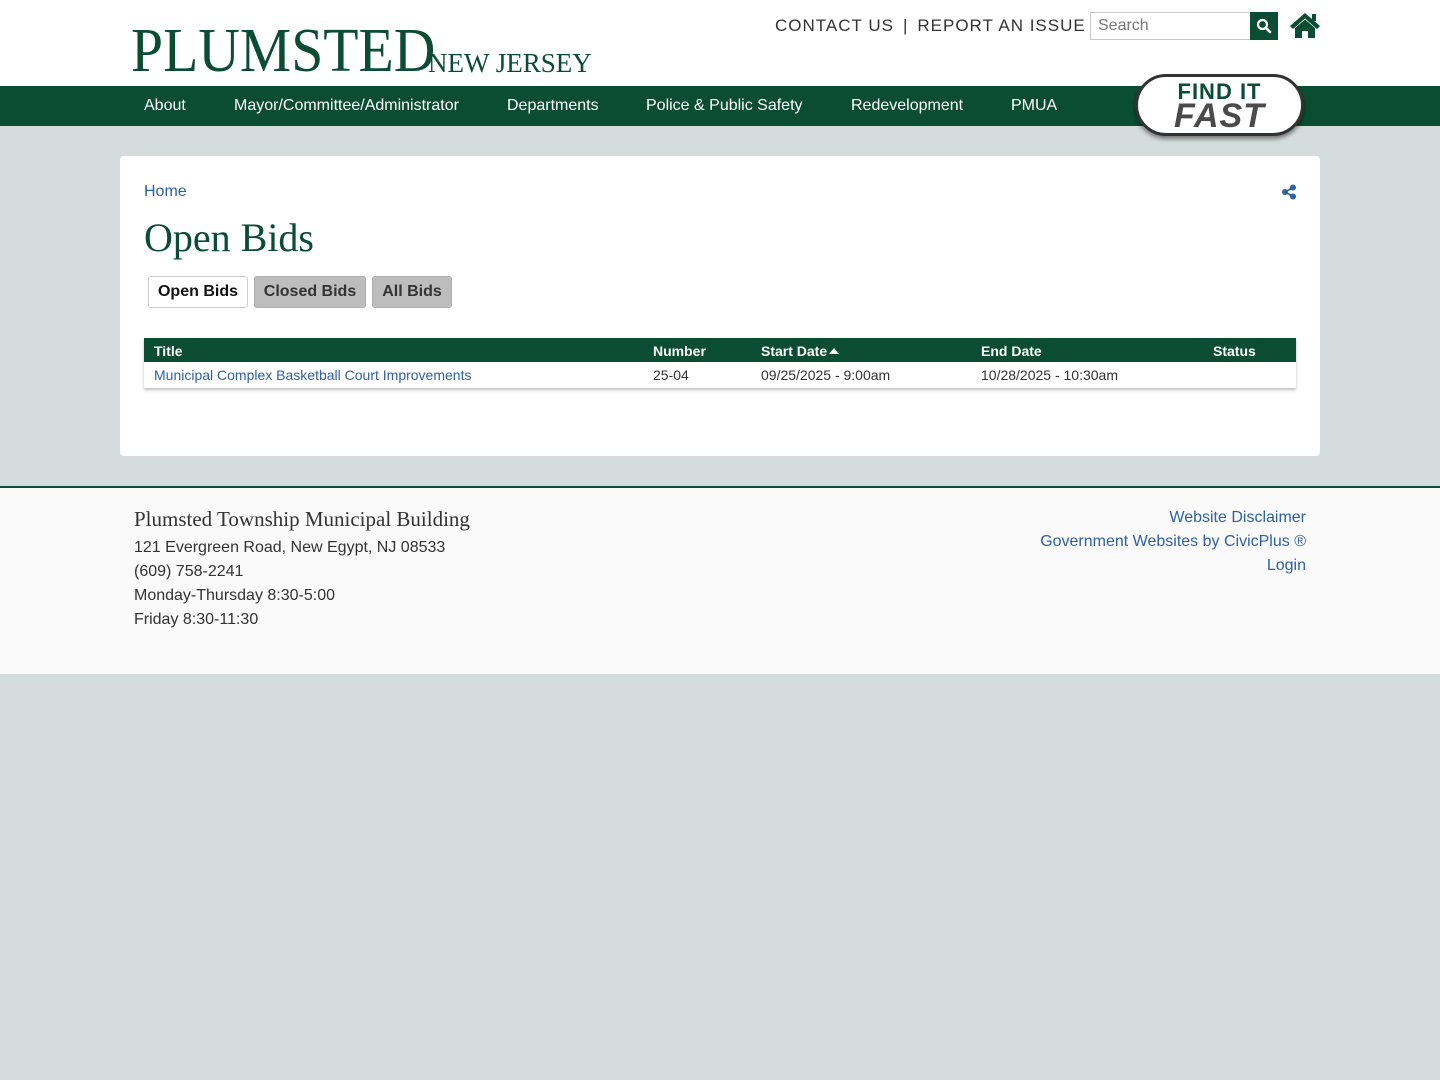  I want to click on search-input, so click(1170, 26).